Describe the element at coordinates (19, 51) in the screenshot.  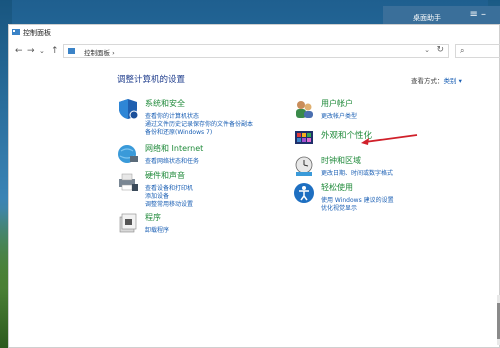
I see `back-button: ←` at that location.